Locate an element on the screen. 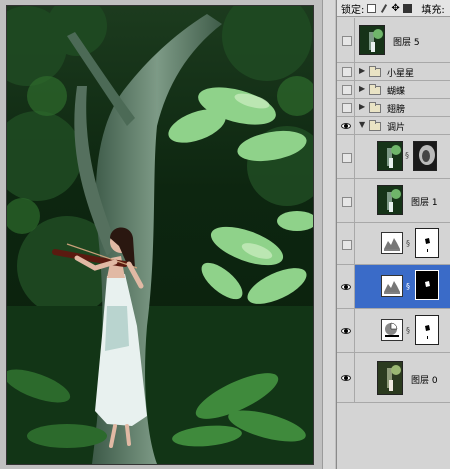  layer-row-masked: § is located at coordinates (393, 157).